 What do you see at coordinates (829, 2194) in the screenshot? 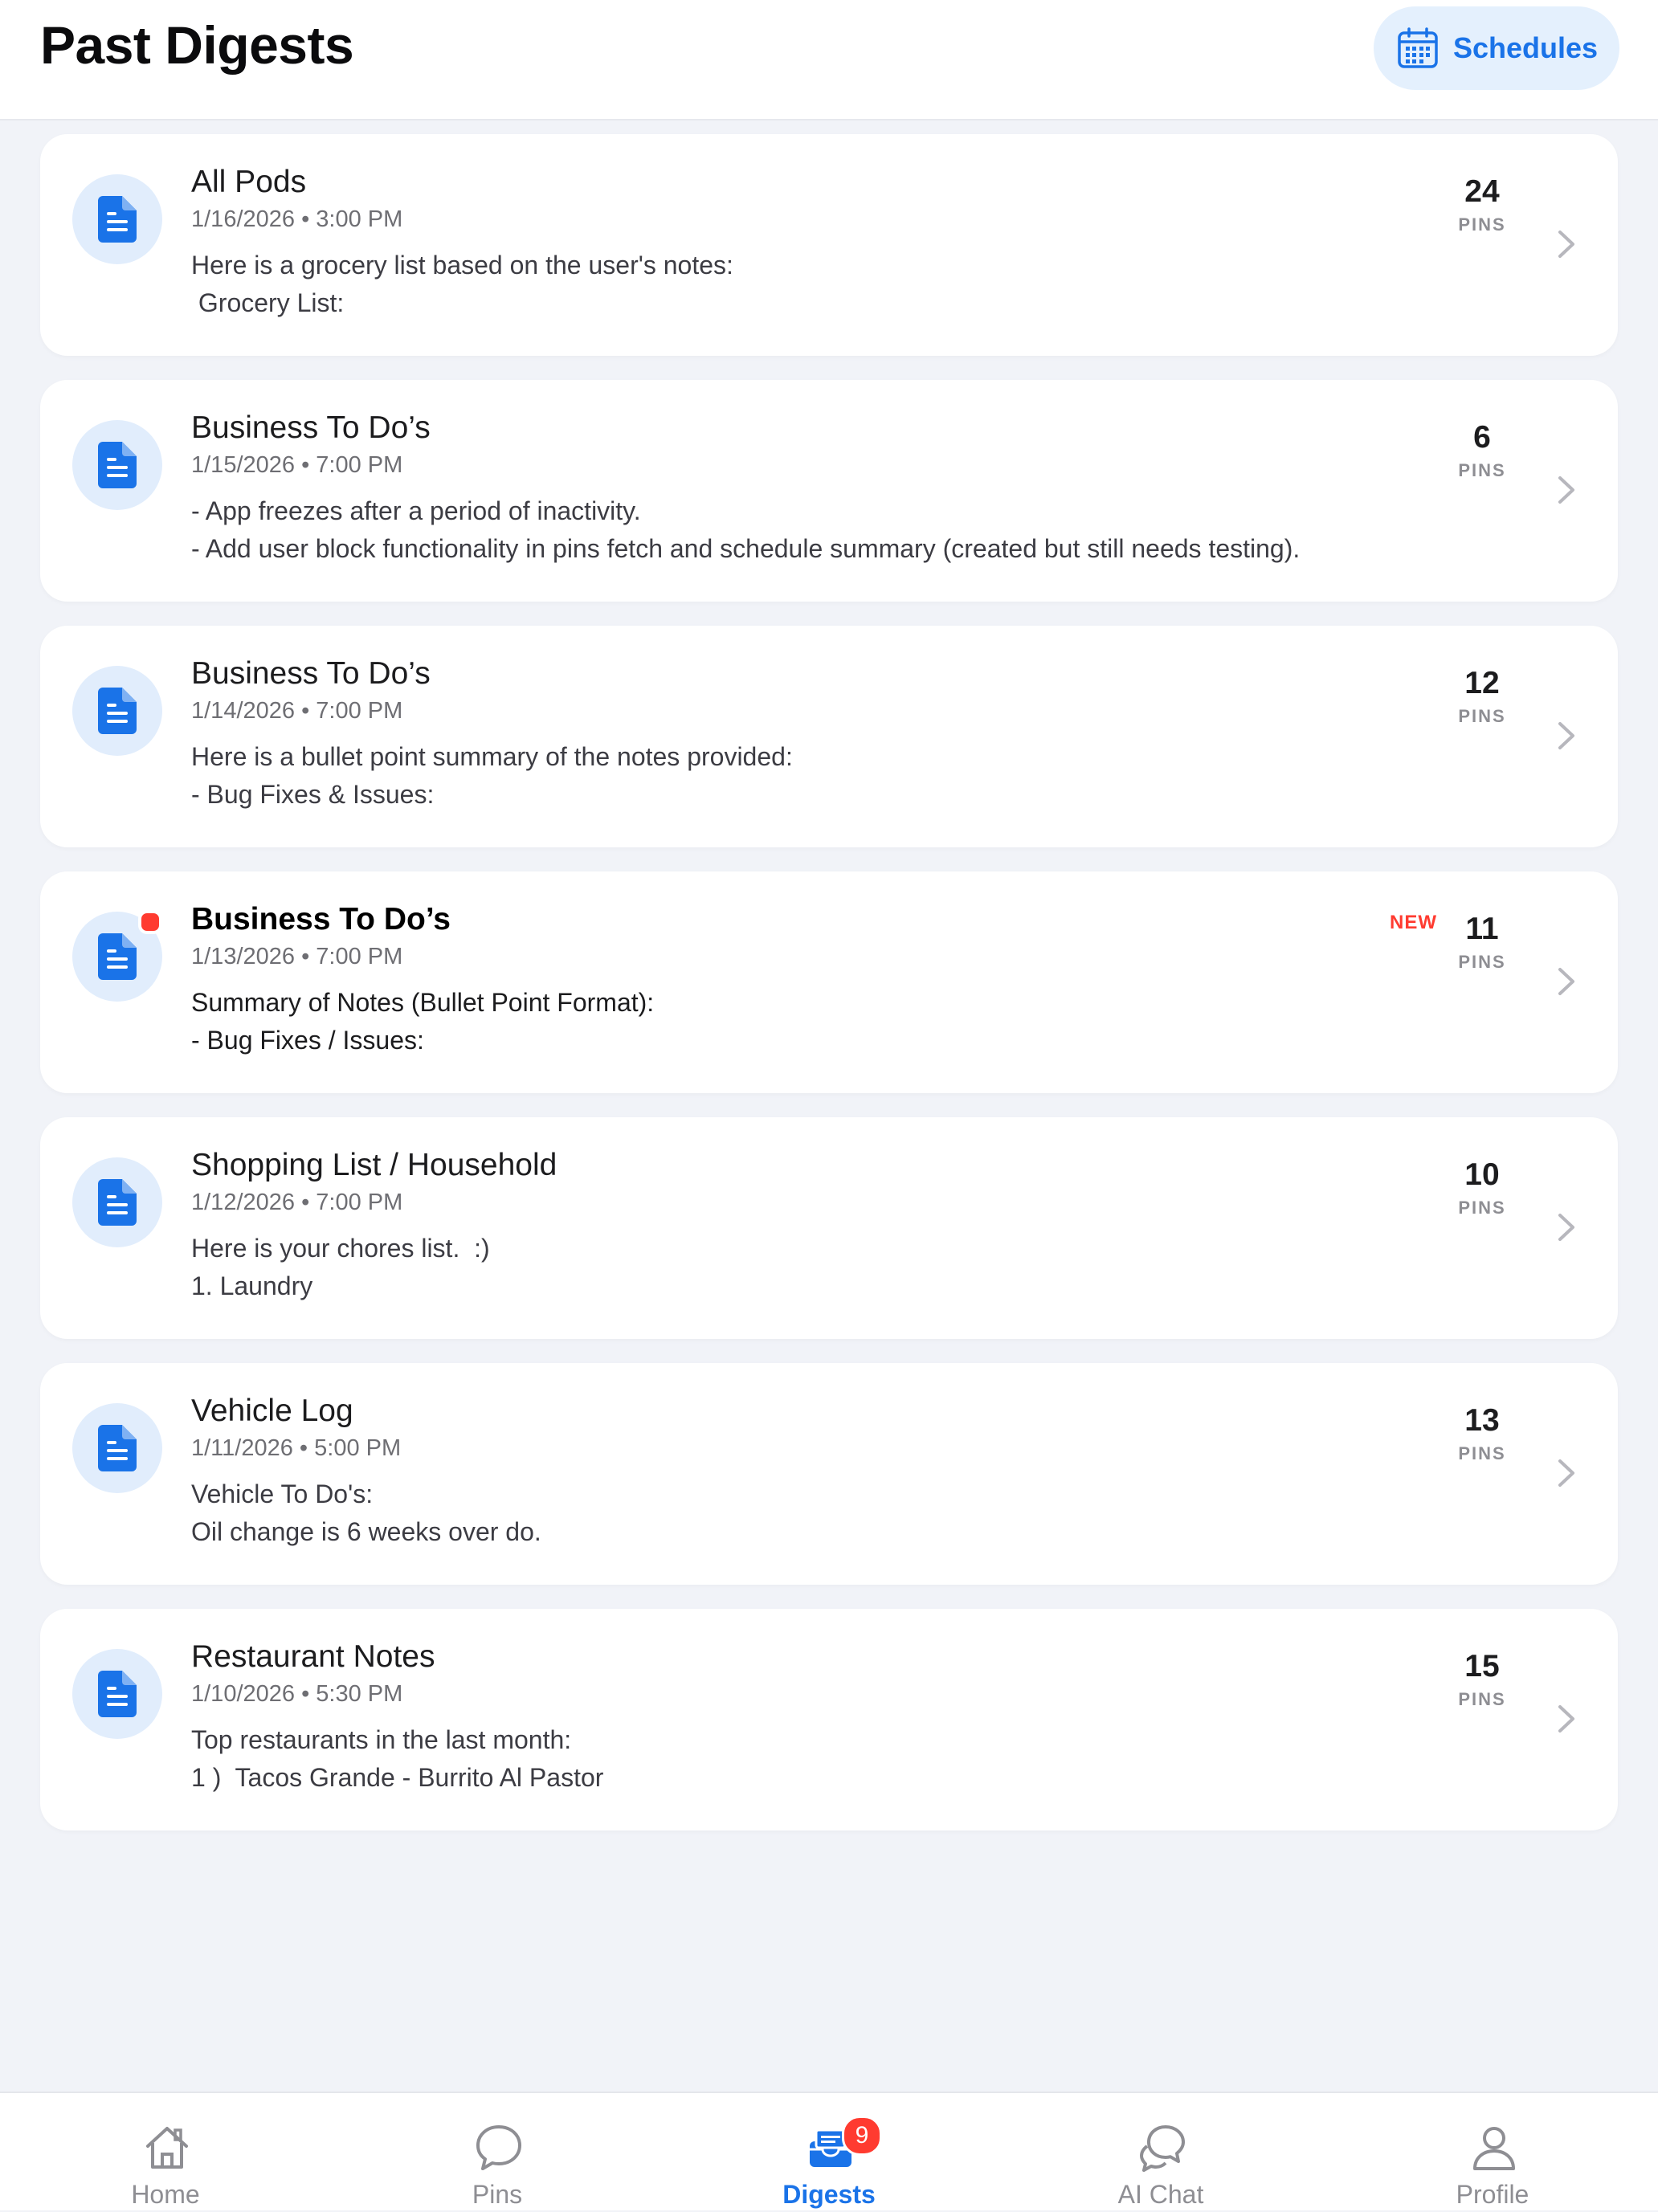
I see `tab-label: Digests` at bounding box center [829, 2194].